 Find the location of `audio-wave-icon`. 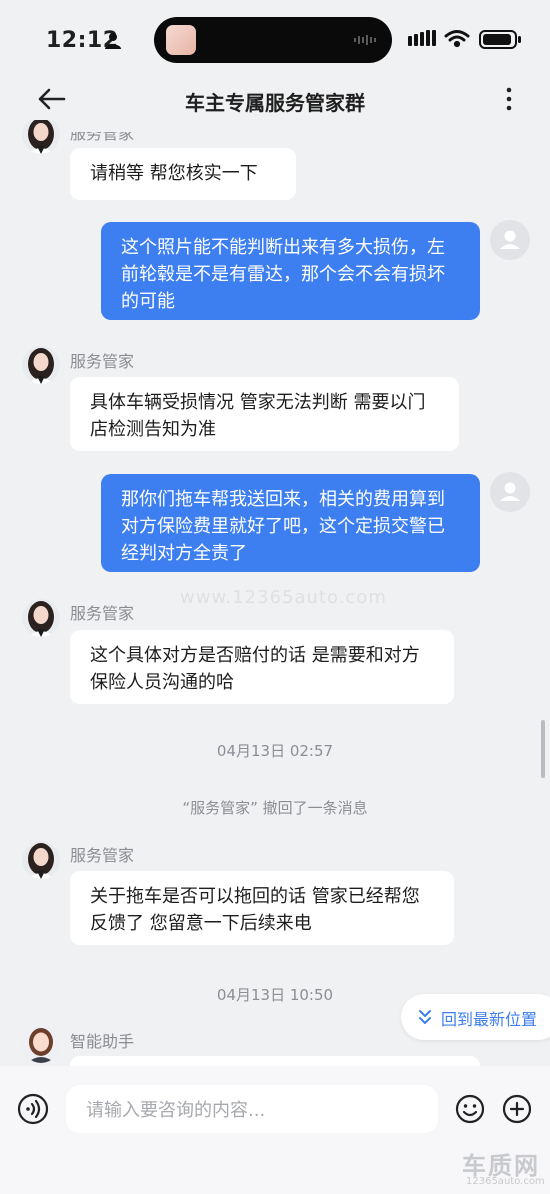

audio-wave-icon is located at coordinates (365, 40).